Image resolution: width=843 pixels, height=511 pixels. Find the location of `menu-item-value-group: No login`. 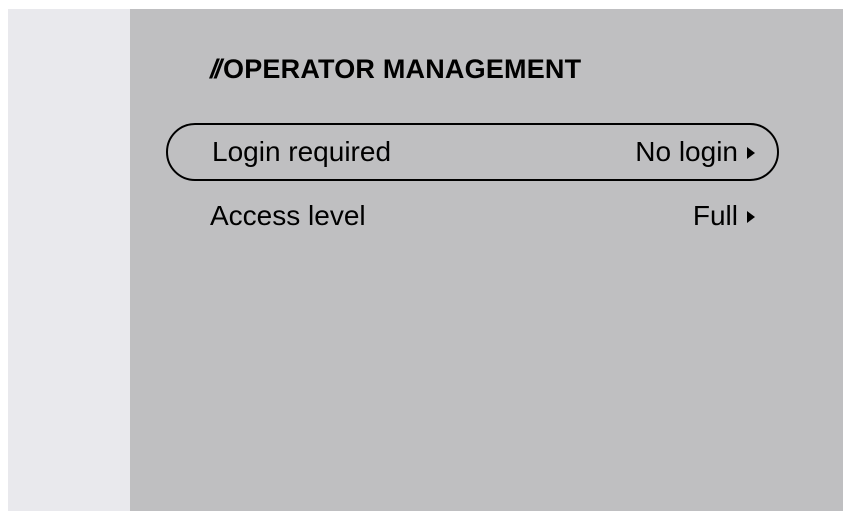

menu-item-value-group: No login is located at coordinates (695, 152).